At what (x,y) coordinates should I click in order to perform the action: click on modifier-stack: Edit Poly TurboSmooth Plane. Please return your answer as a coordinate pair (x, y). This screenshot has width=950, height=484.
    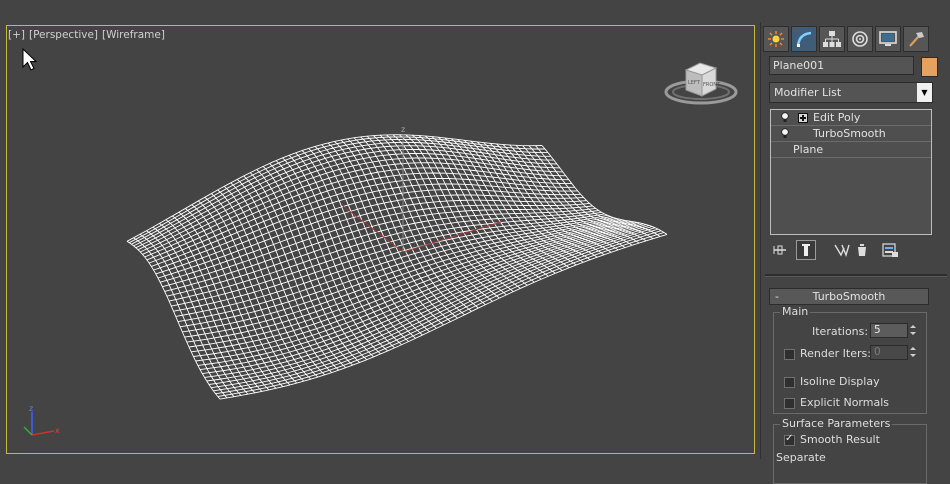
    Looking at the image, I should click on (851, 172).